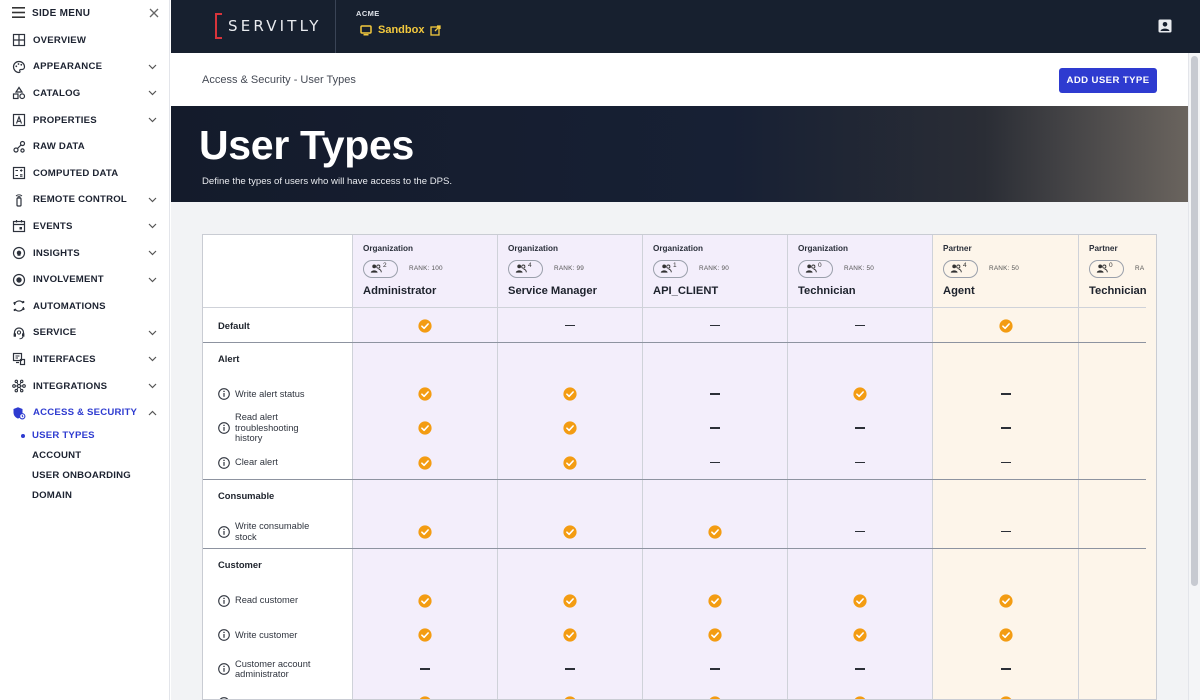  Describe the element at coordinates (84, 253) in the screenshot. I see `sidebar-item-insights: INSIGHTS` at that location.